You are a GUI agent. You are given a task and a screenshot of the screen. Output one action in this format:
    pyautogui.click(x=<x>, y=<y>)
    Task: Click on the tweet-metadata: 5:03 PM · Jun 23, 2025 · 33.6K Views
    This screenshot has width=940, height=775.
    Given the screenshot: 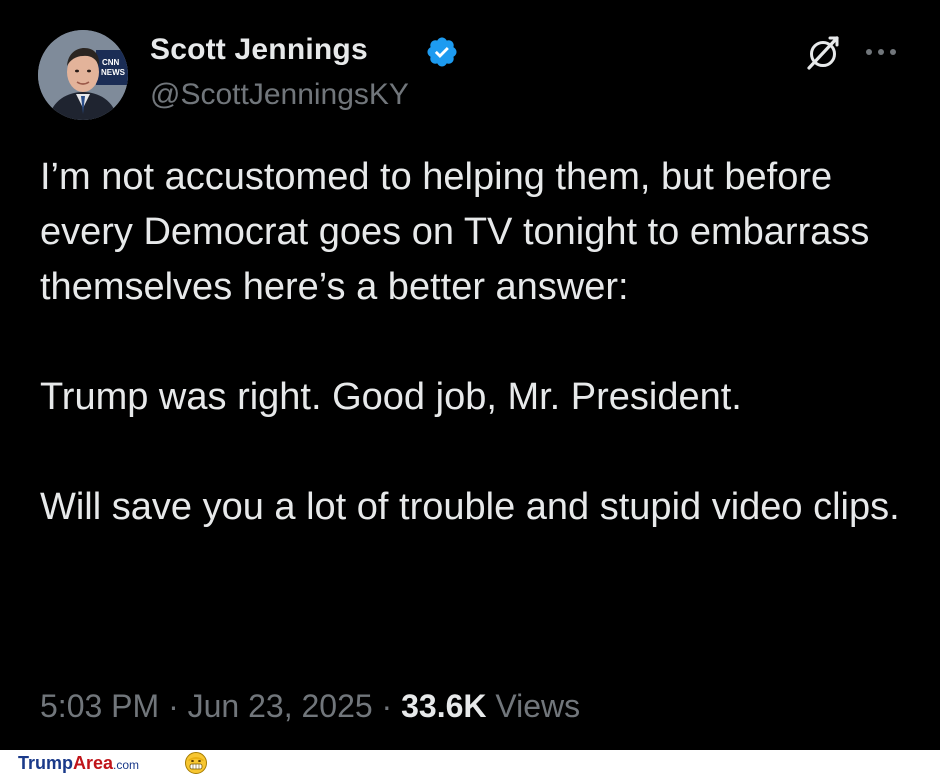 What is the action you would take?
    pyautogui.click(x=310, y=706)
    